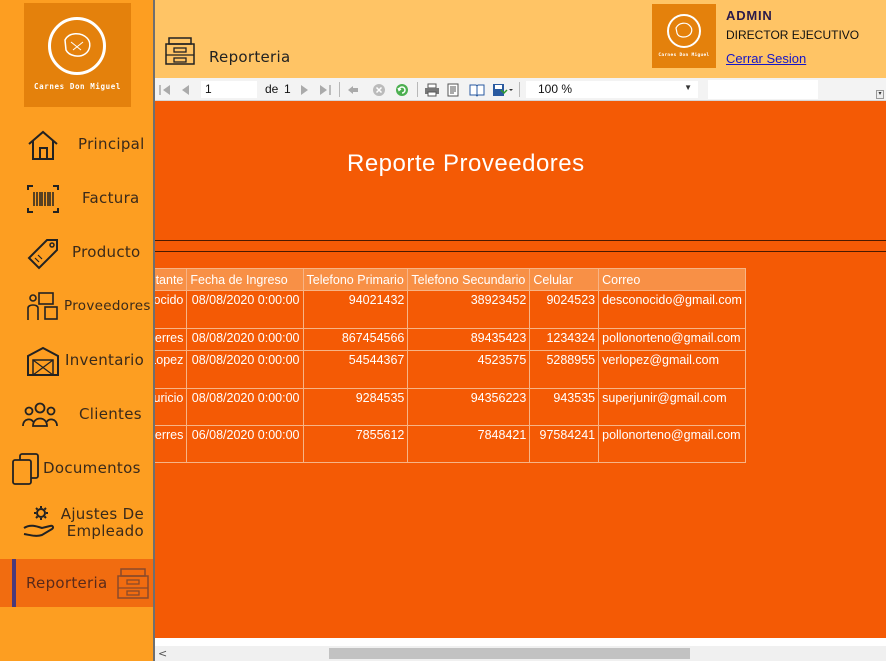 The image size is (886, 661). What do you see at coordinates (749, 15) in the screenshot?
I see `user-name: ADMIN` at bounding box center [749, 15].